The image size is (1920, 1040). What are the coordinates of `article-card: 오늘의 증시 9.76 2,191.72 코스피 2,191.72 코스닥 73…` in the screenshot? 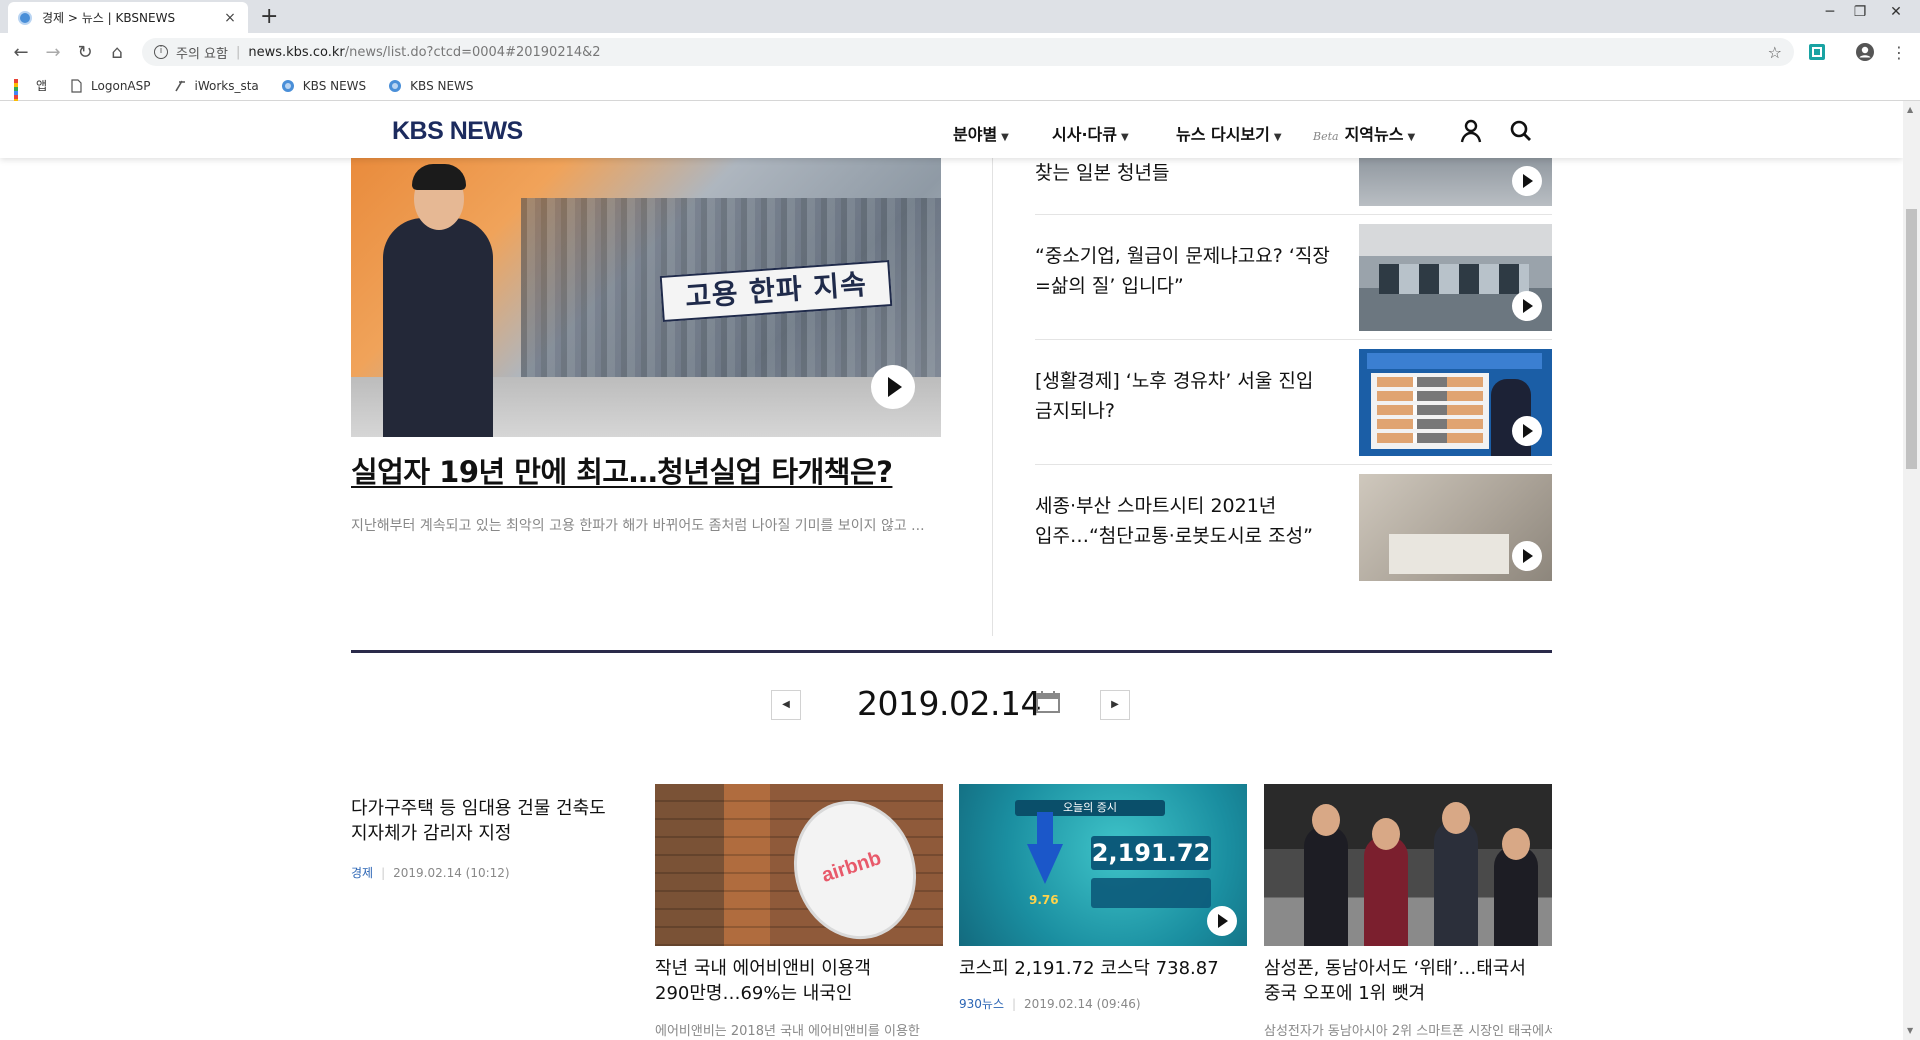 It's located at (1103, 898).